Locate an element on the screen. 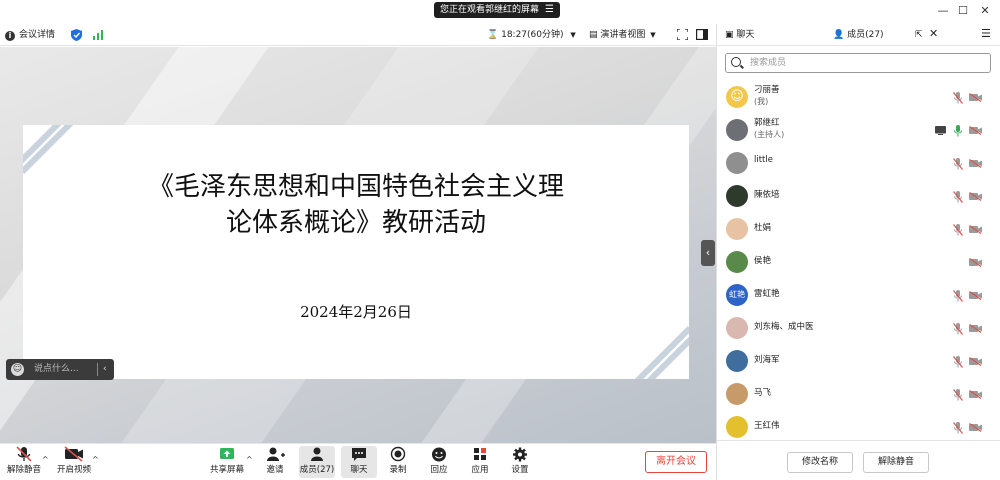  collapse-panel-tab: ‹ is located at coordinates (708, 253).